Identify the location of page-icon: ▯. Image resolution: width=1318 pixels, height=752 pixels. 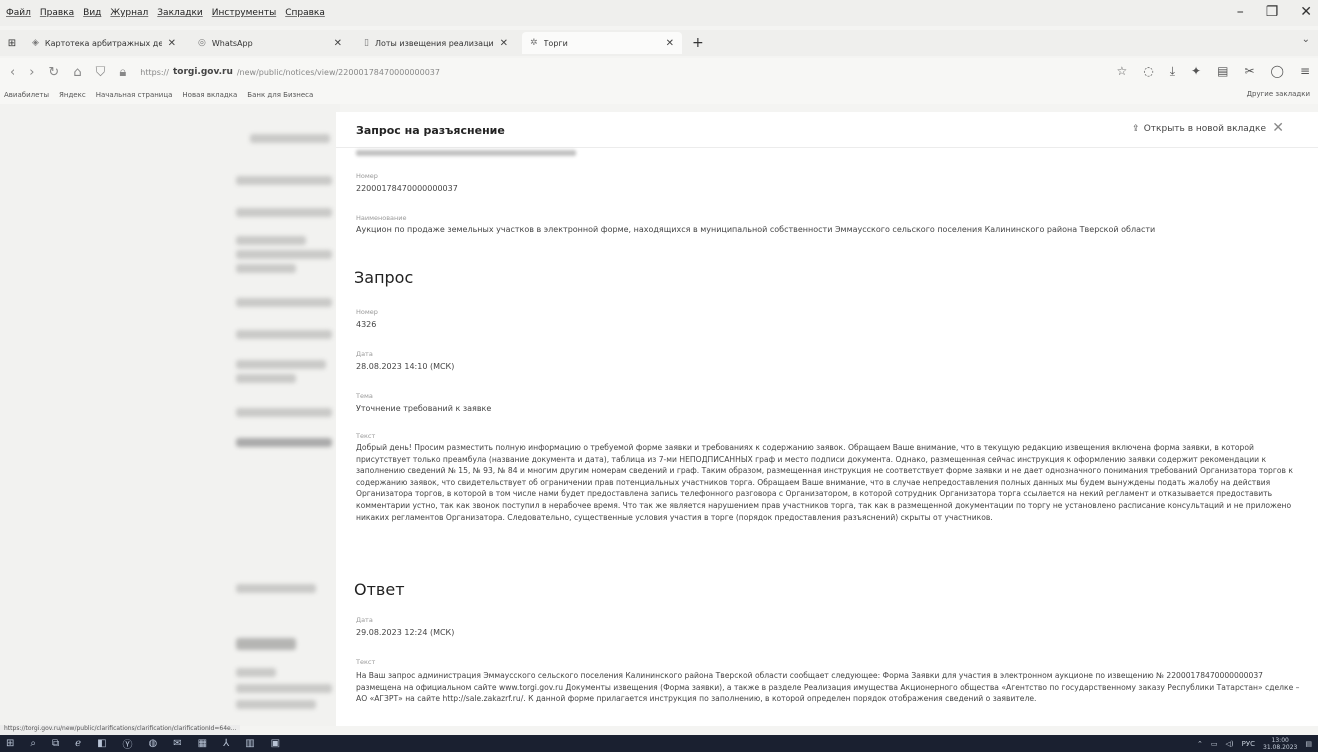
(366, 43).